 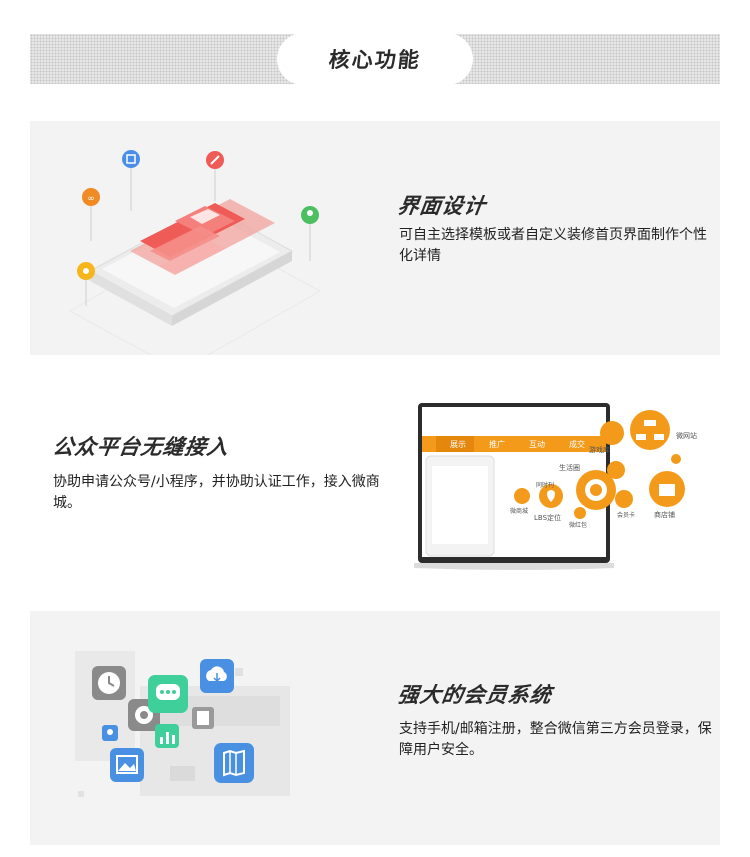 I want to click on feature-title: 界面设计, so click(x=442, y=206).